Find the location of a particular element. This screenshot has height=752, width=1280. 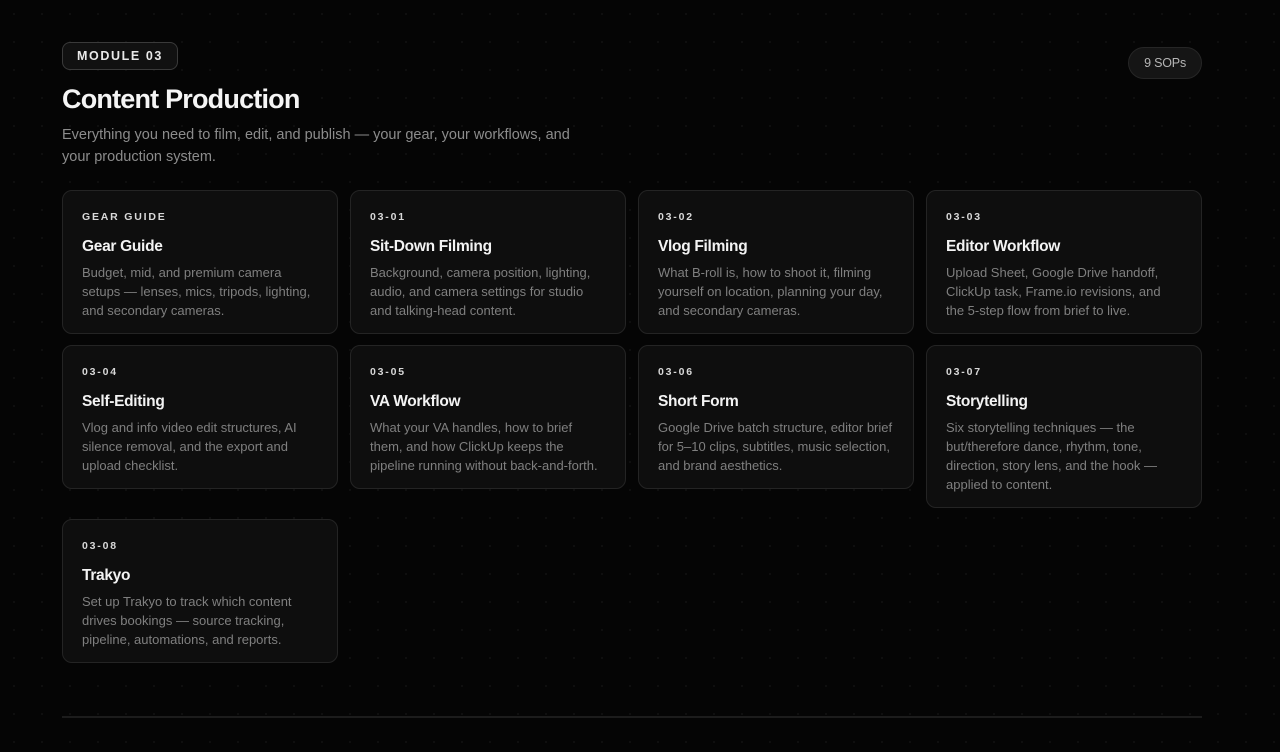

card-title: Self-Editing is located at coordinates (123, 401).